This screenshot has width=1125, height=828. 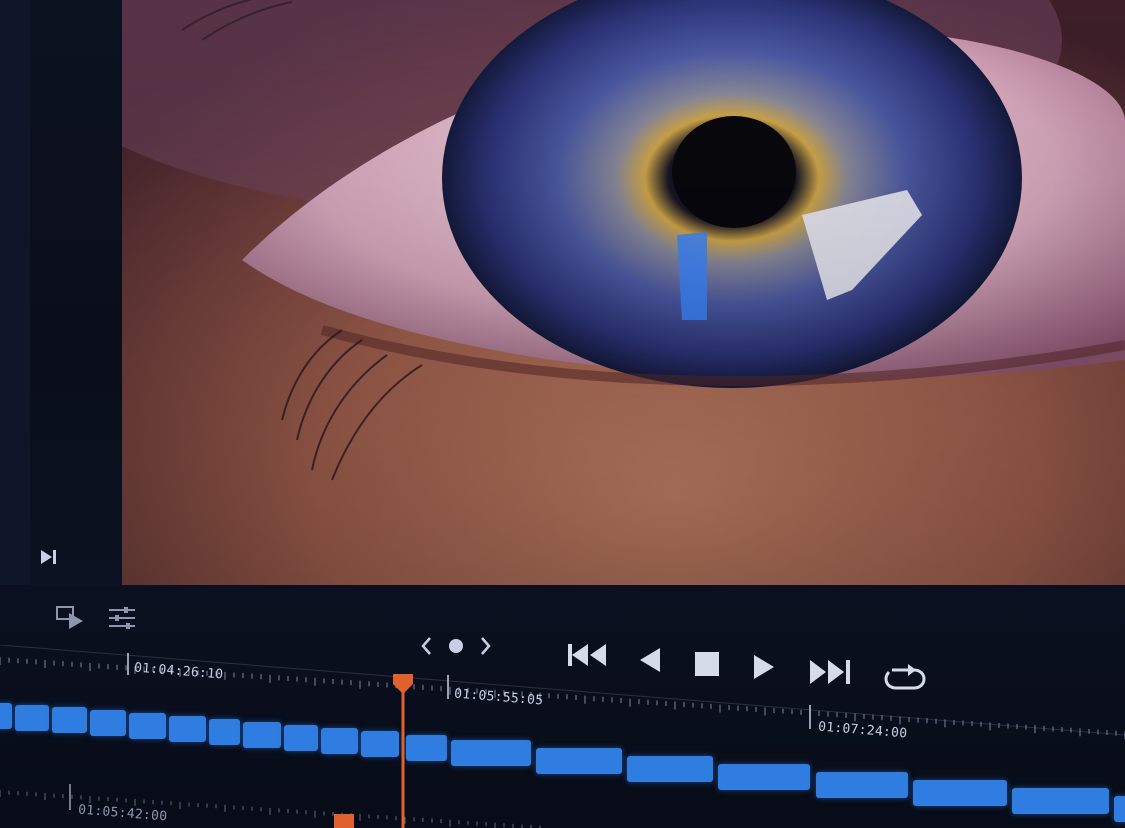 I want to click on lower-timeline-ruler, so click(x=562, y=799).